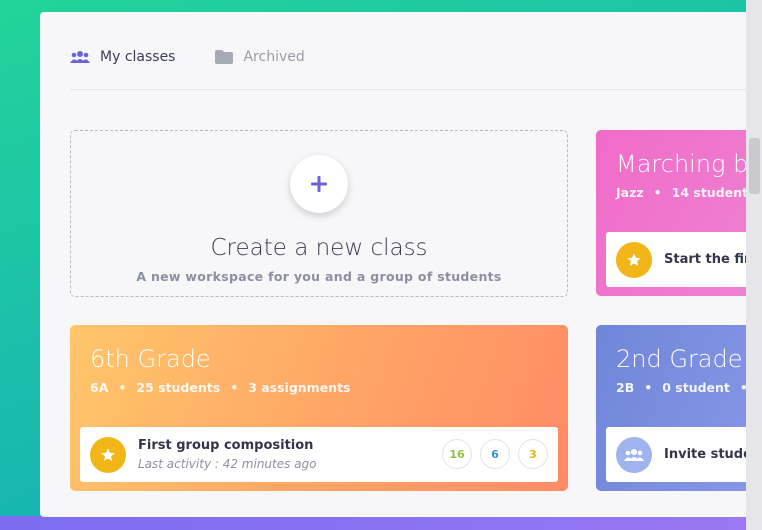 Image resolution: width=762 pixels, height=530 pixels. I want to click on folder-icon, so click(224, 57).